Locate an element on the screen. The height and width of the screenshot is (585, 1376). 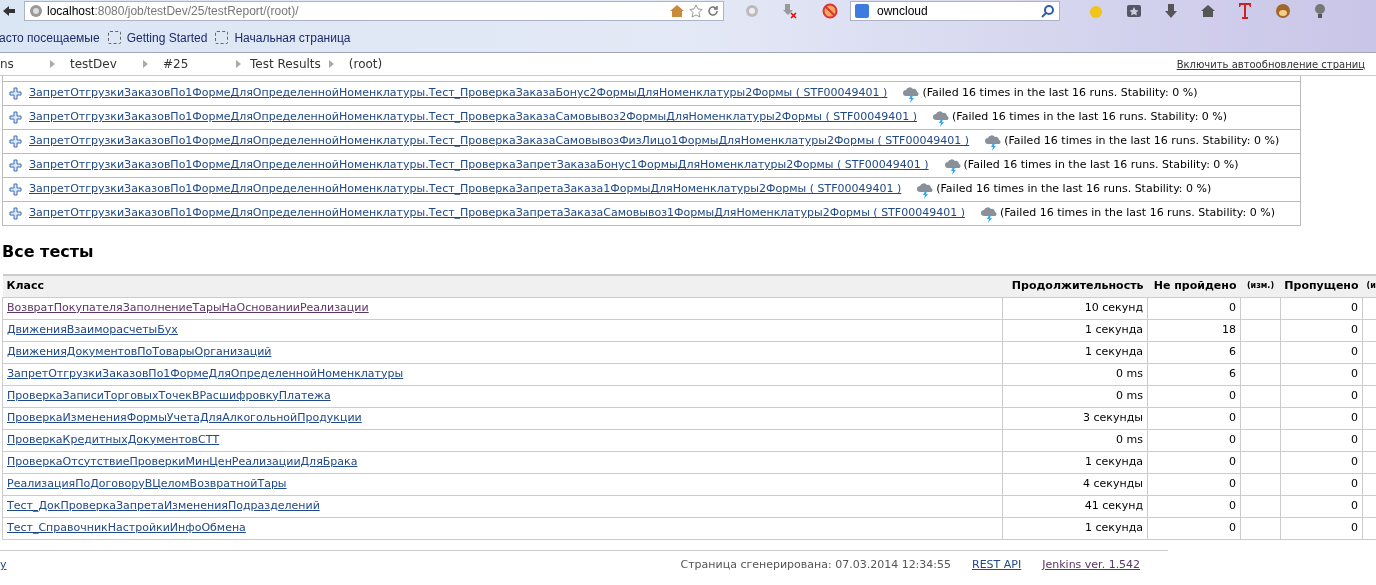
footer-link: Jenkins ver. 1.542 is located at coordinates (1091, 565).